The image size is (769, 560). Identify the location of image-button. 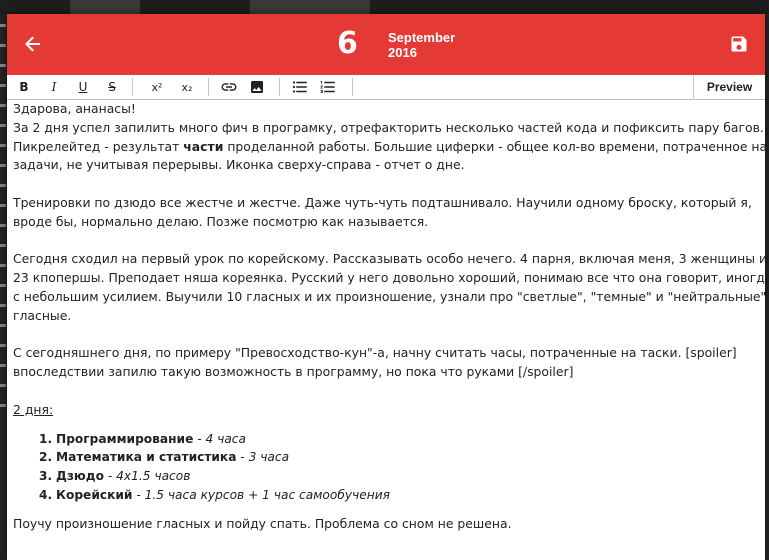
(257, 87).